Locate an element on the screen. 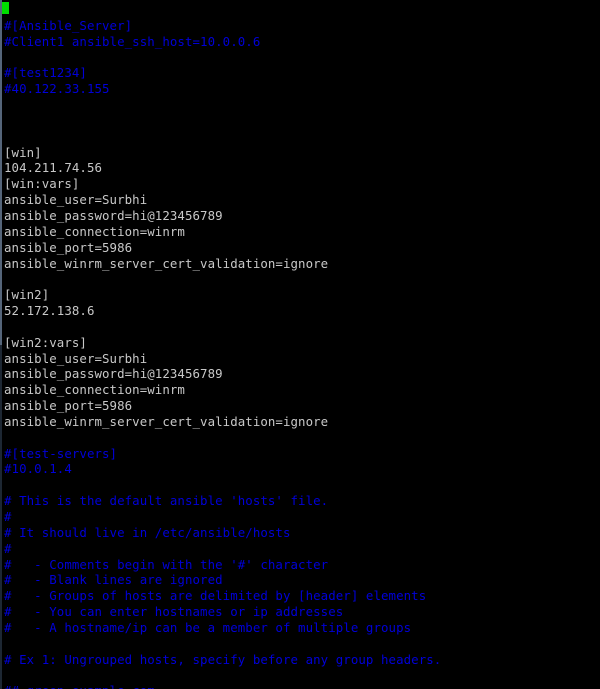  terminal-line: #[test-servers] is located at coordinates (61, 453).